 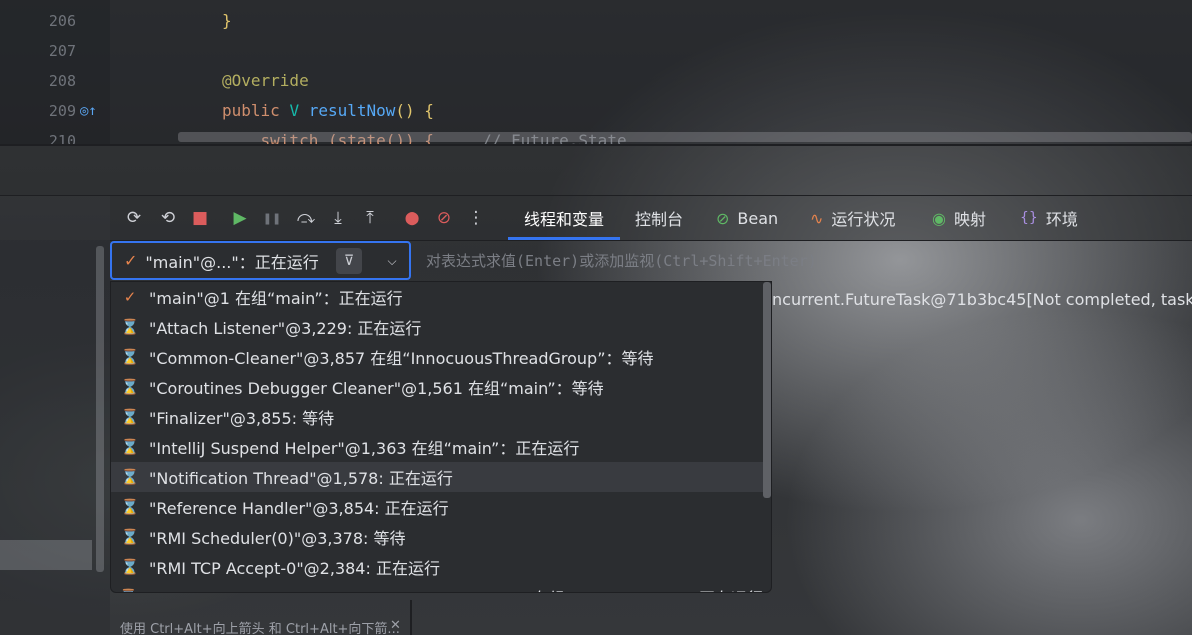 What do you see at coordinates (817, 218) in the screenshot?
I see `health-icon: ∿` at bounding box center [817, 218].